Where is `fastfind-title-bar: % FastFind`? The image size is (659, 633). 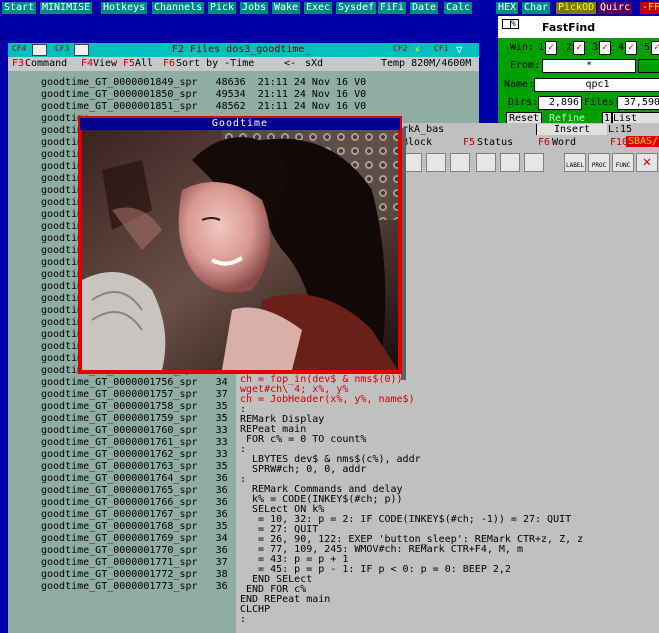
fastfind-title-bar: % FastFind is located at coordinates (578, 27).